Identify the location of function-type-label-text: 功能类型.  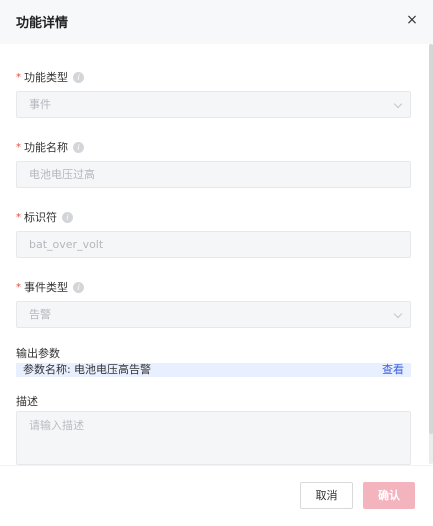
(46, 77).